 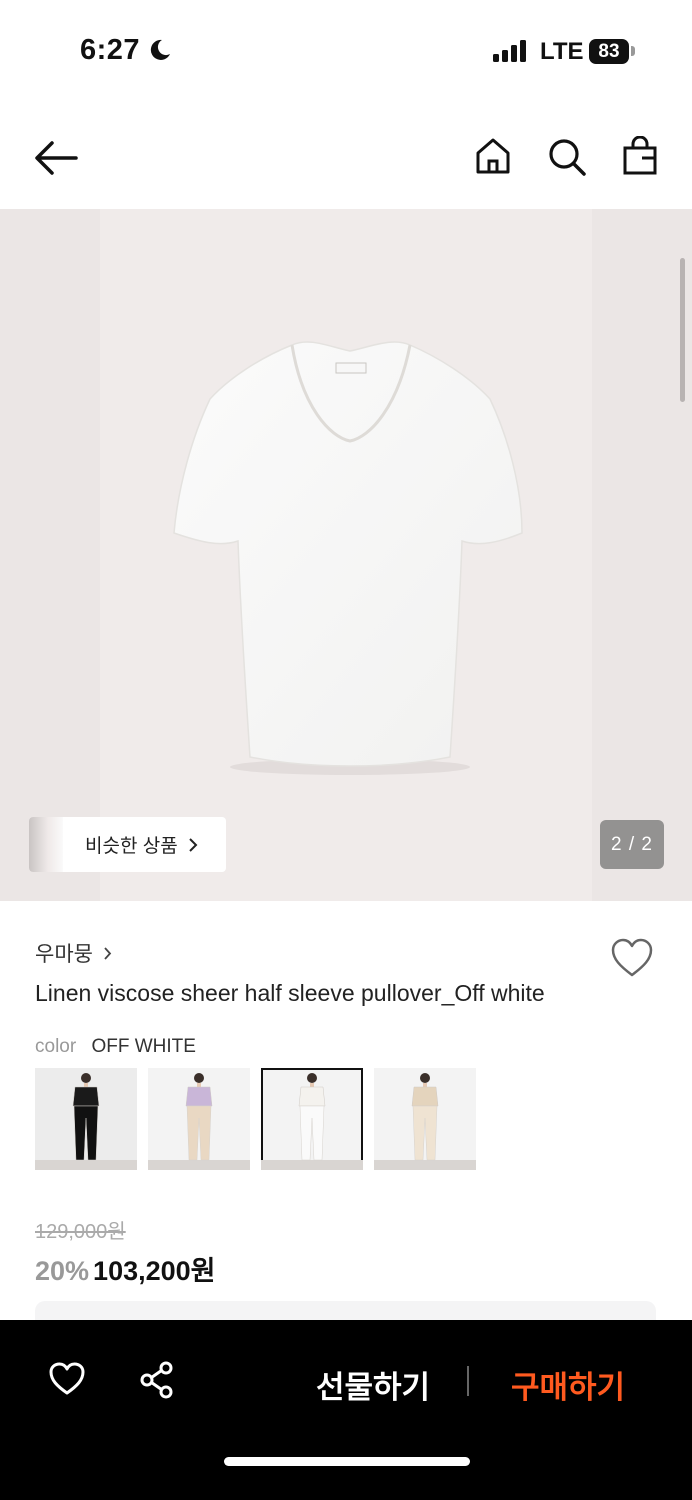 I want to click on bottom-action-bar: 선물하기 구매하기, so click(x=346, y=1410).